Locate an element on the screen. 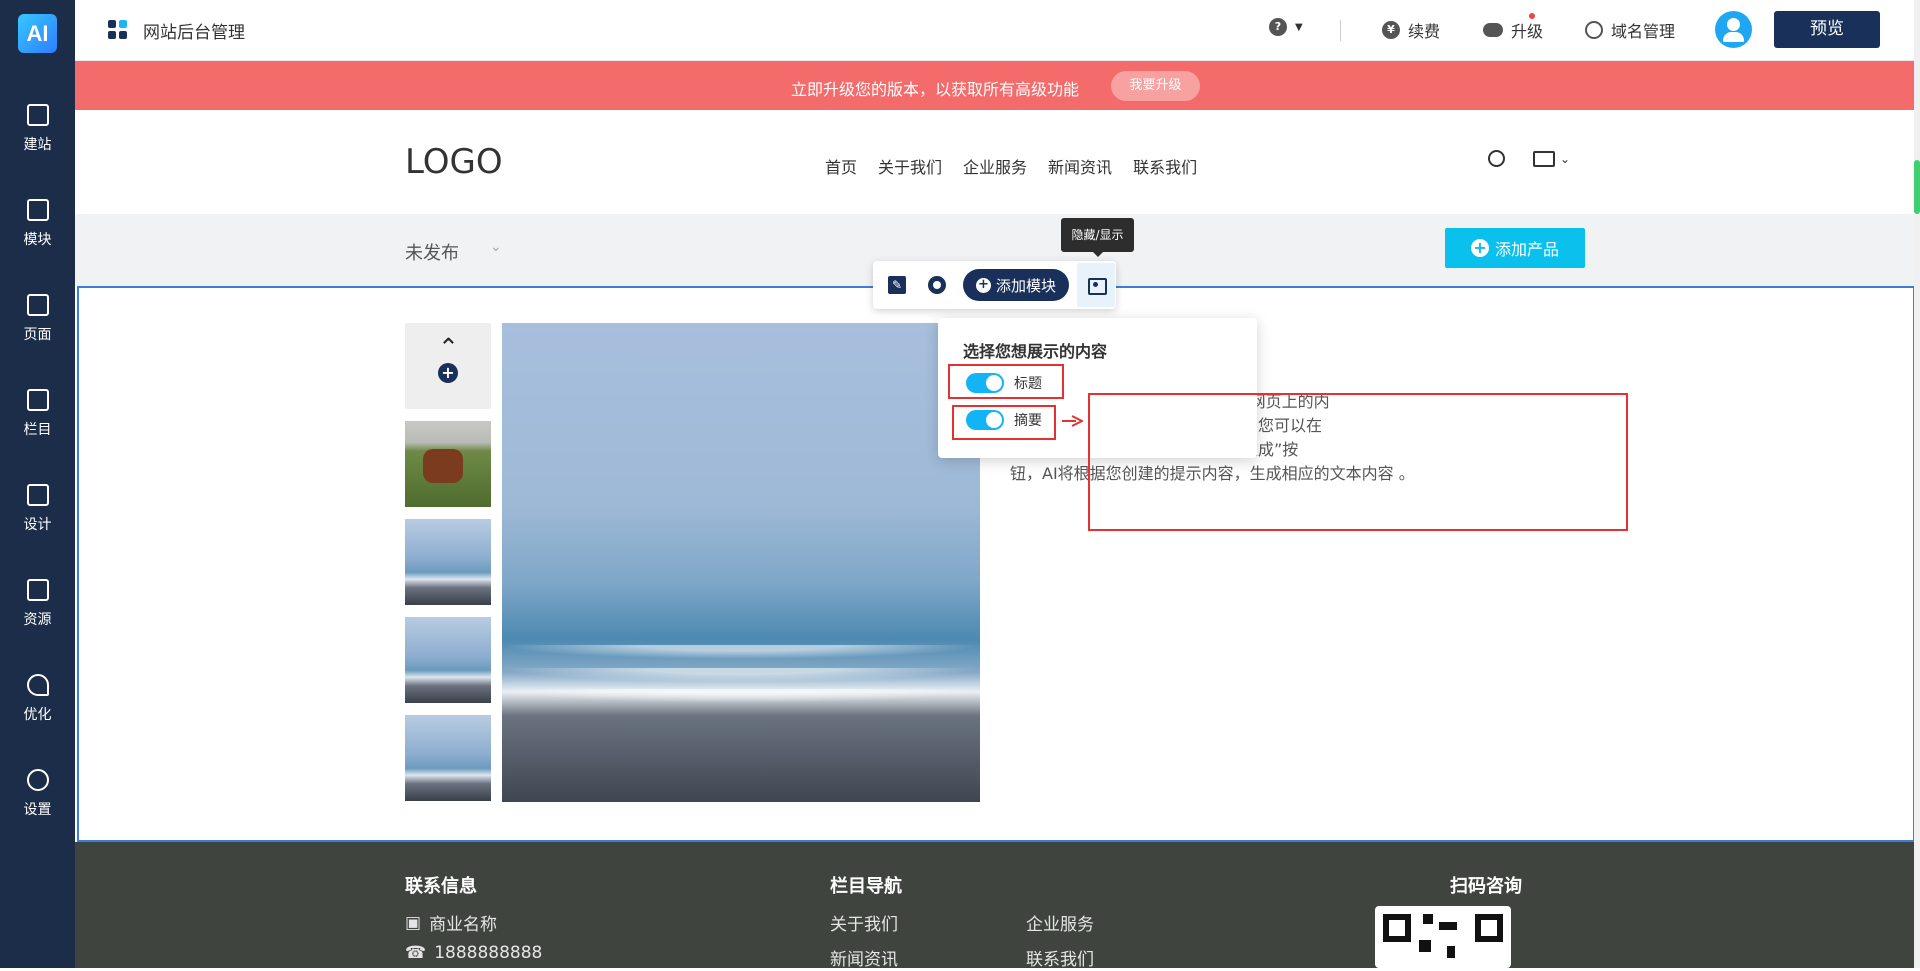  title-highlight-box is located at coordinates (1006, 381).